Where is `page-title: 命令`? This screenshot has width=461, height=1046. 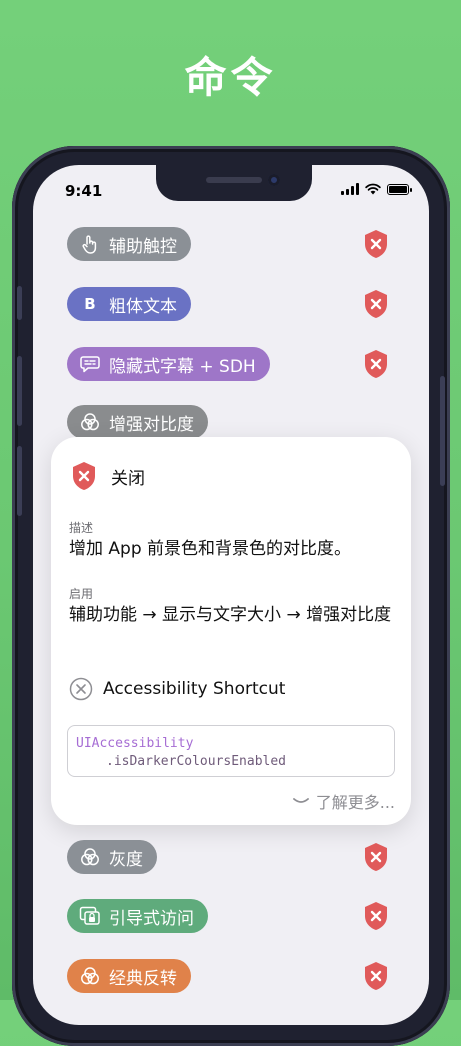 page-title: 命令 is located at coordinates (230, 77).